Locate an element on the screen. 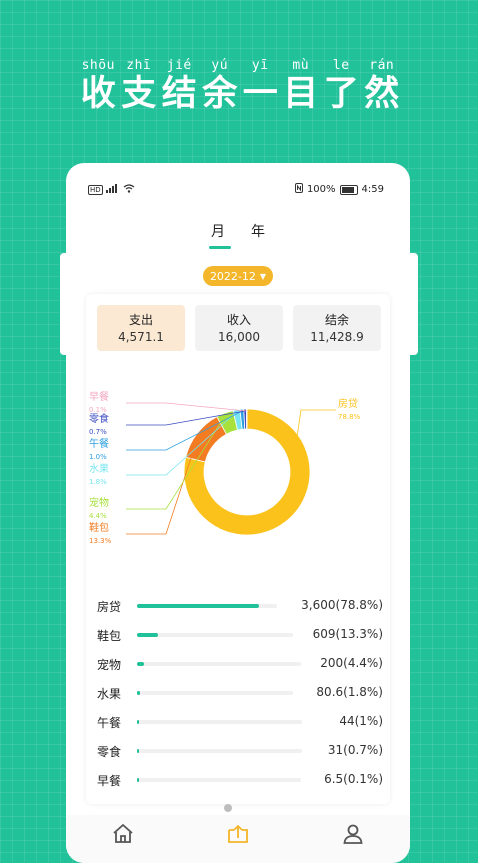  slogan-char: 支 is located at coordinates (139, 94).